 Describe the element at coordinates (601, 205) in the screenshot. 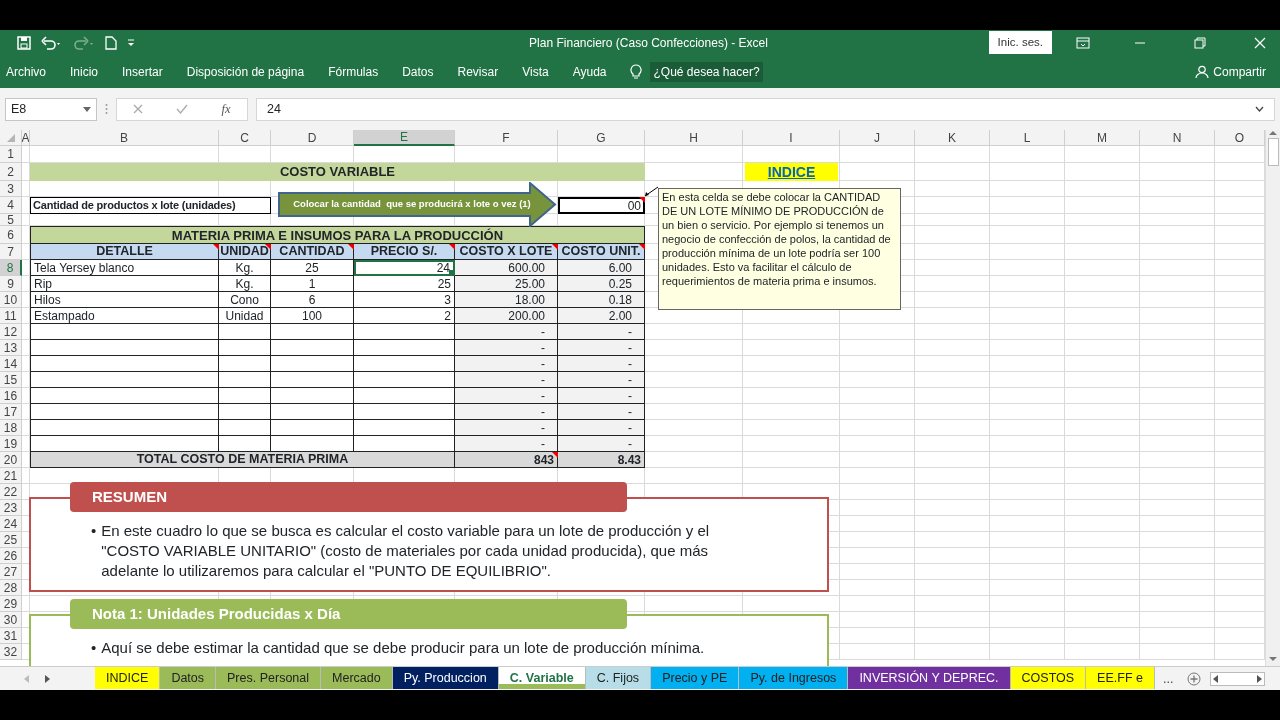

I see `quantity-cell: 00` at that location.